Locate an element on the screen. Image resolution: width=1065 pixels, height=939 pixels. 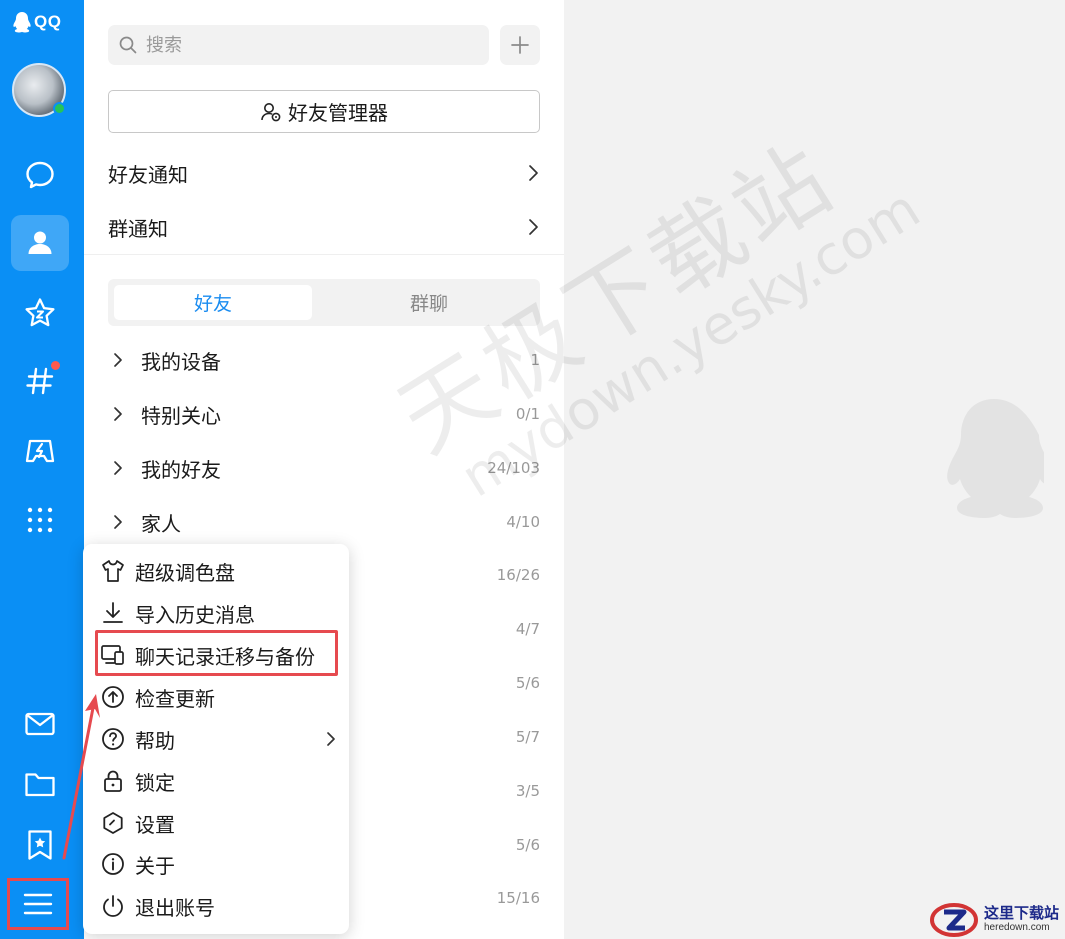
group-notice-label: 群通知 is located at coordinates (138, 228).